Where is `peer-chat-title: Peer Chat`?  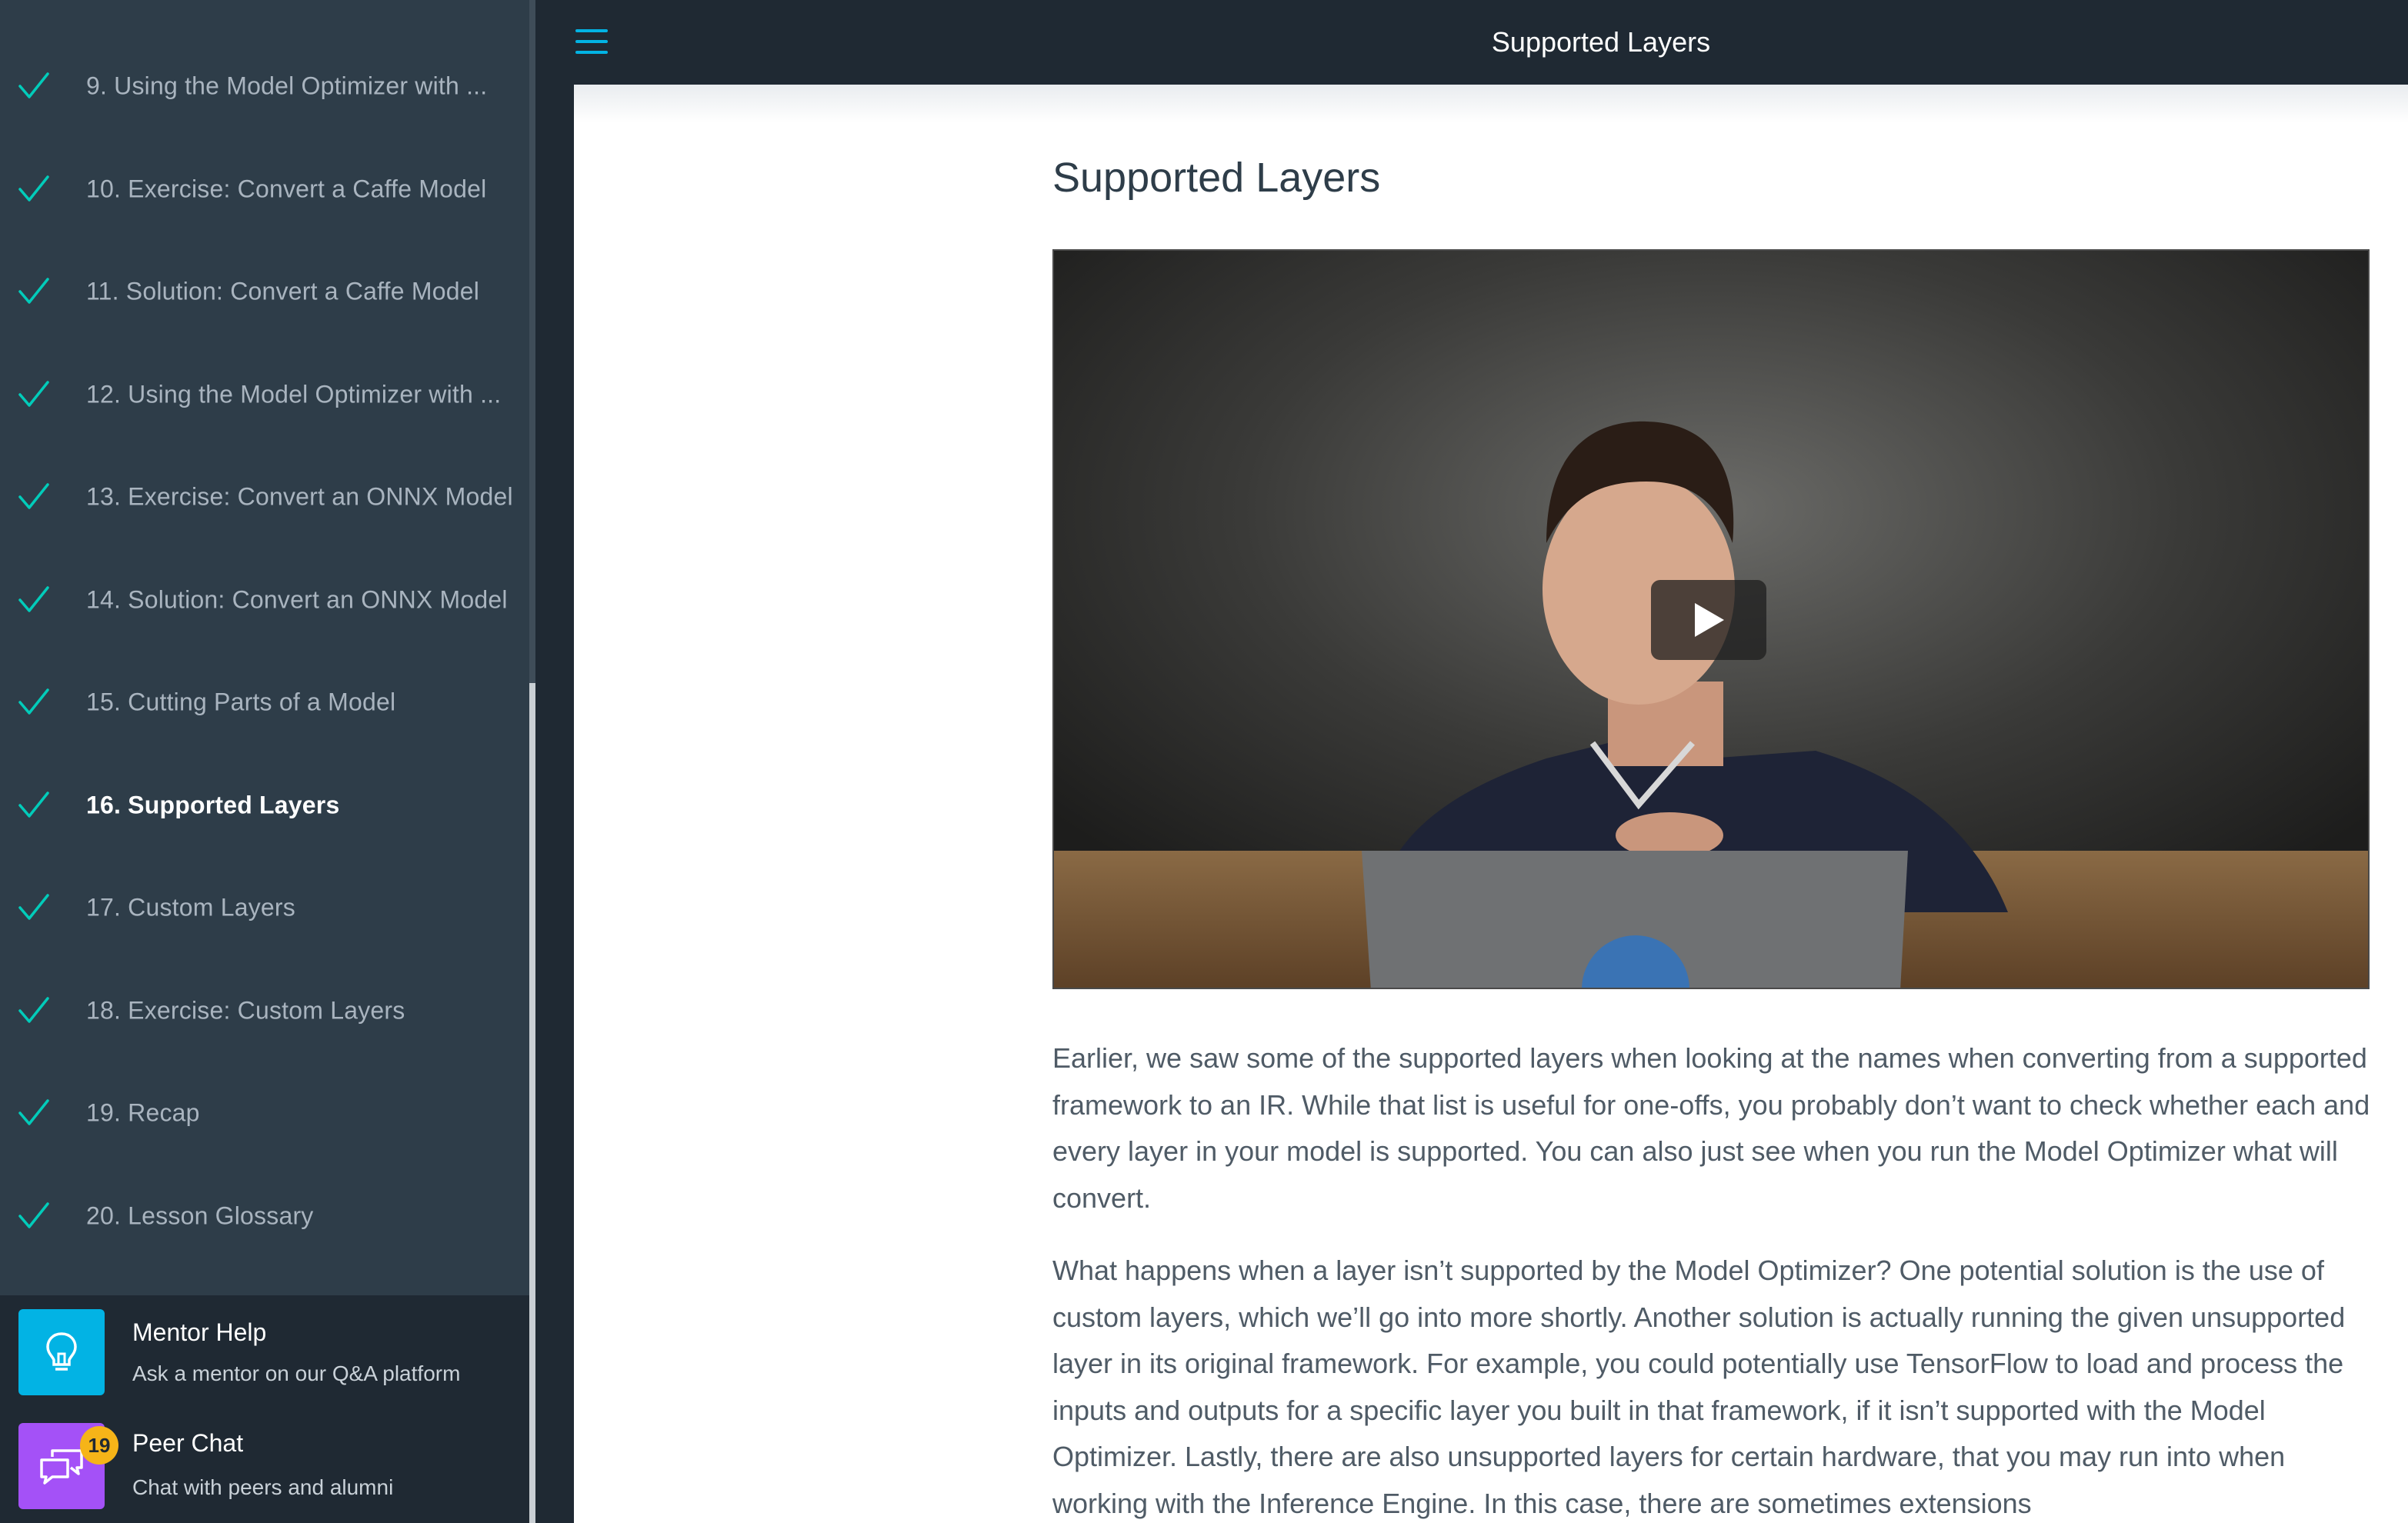 peer-chat-title: Peer Chat is located at coordinates (188, 1443).